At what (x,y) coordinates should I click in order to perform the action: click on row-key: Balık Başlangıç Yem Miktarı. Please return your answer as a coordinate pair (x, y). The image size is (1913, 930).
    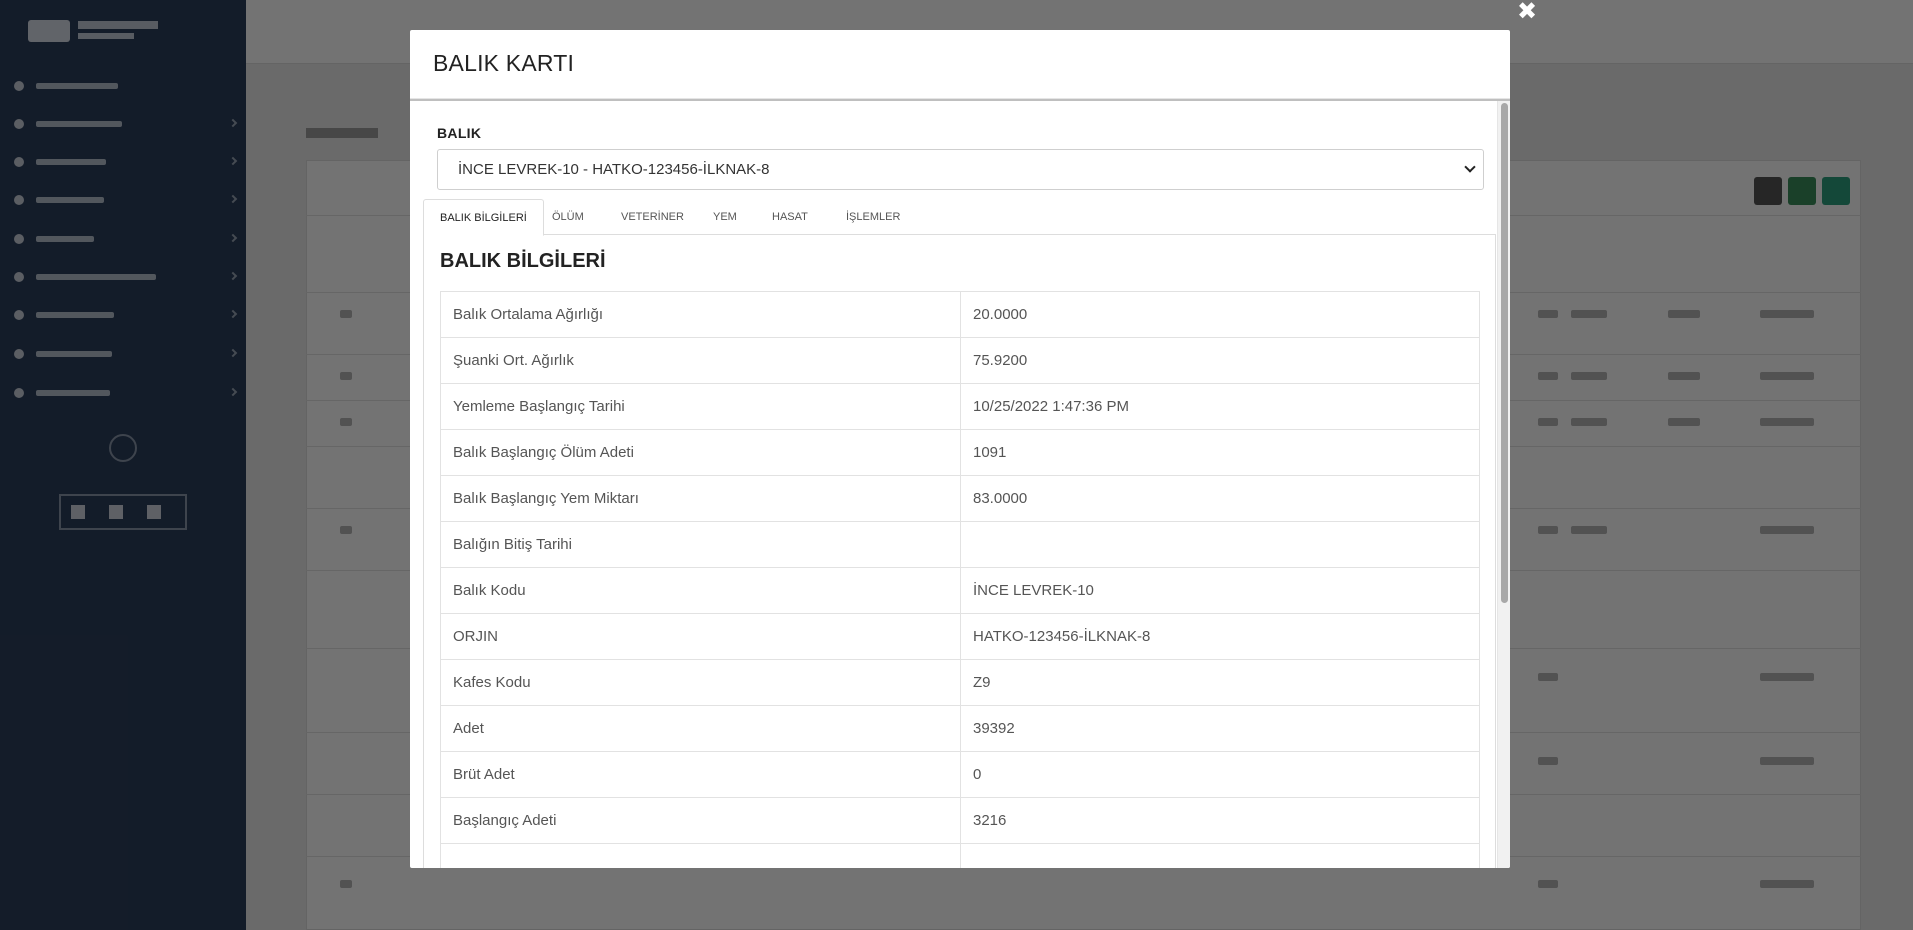
    Looking at the image, I should click on (700, 498).